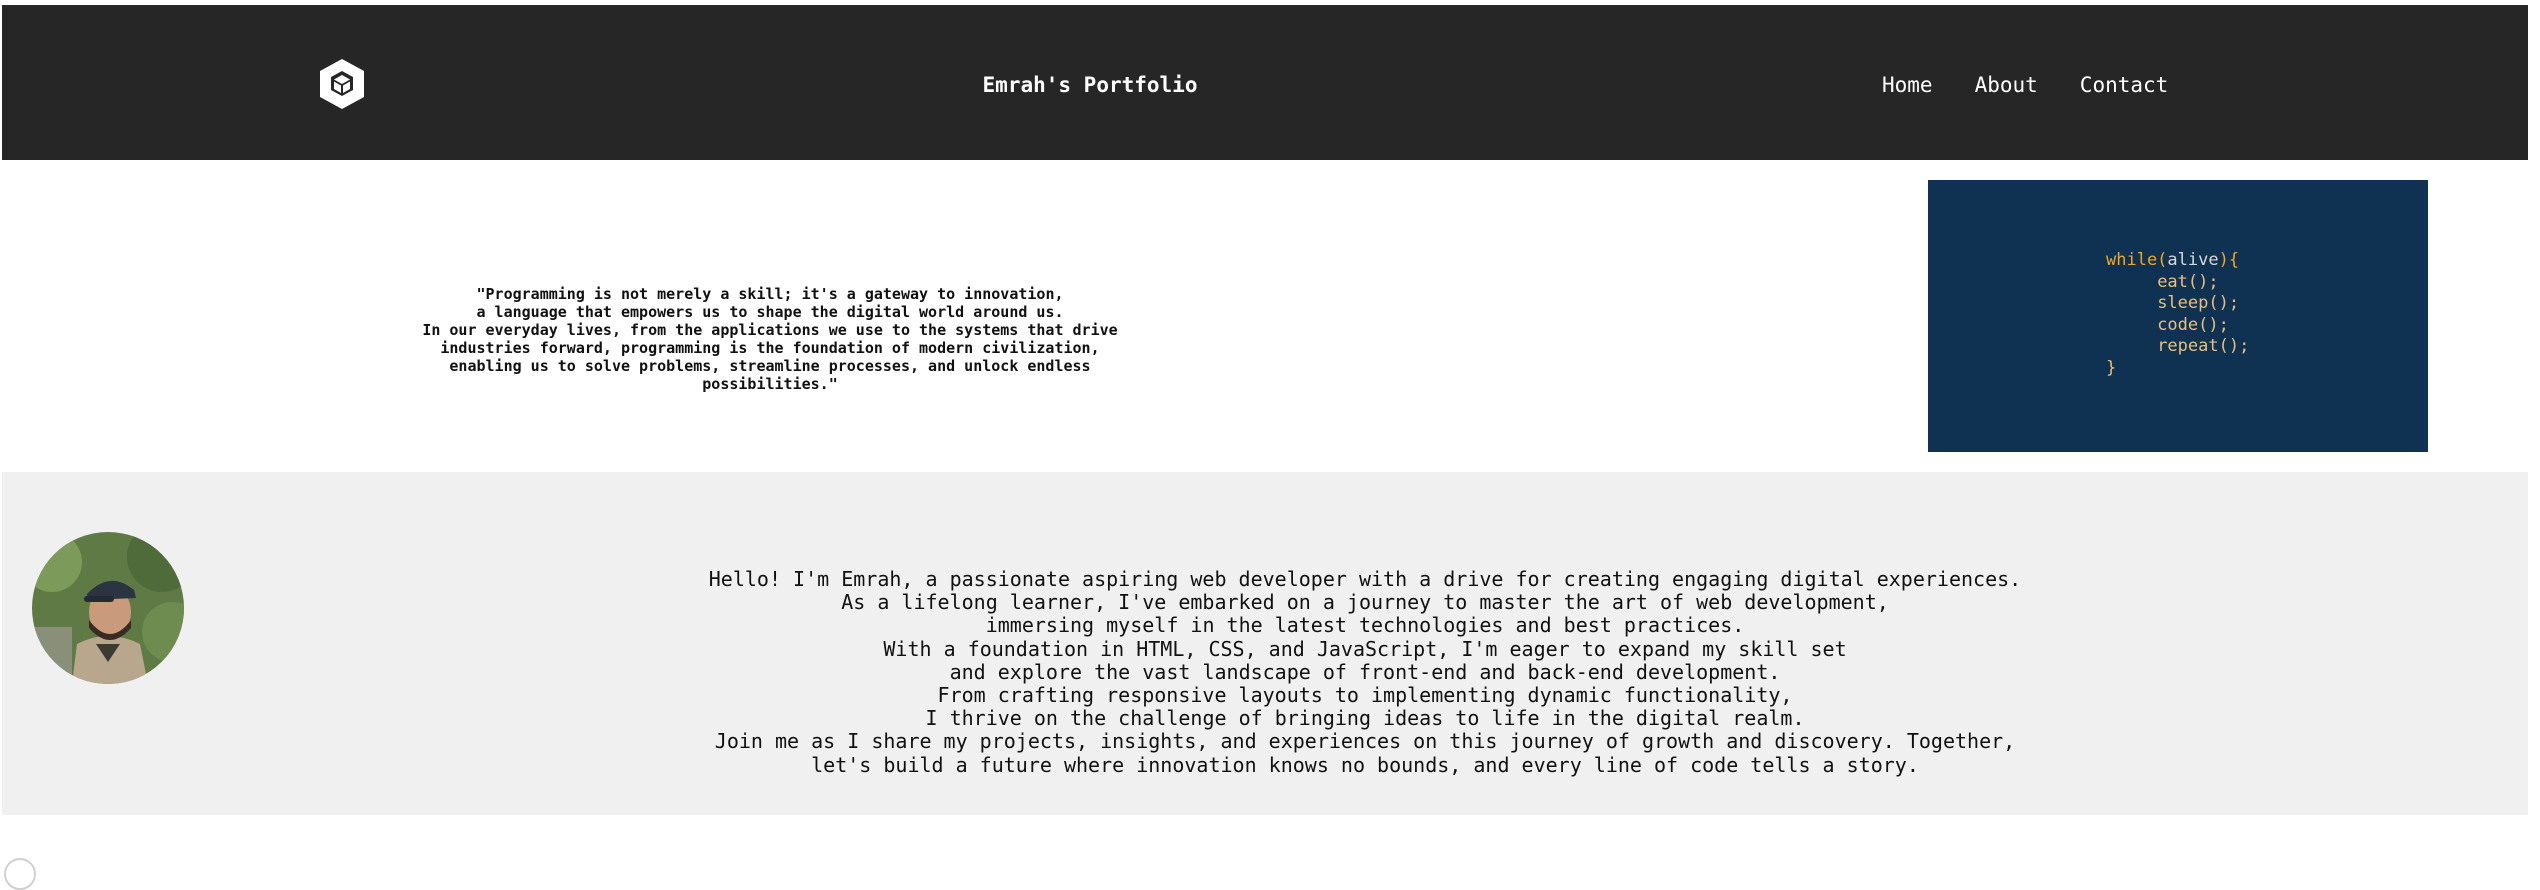 This screenshot has height=890, width=2540. Describe the element at coordinates (2188, 281) in the screenshot. I see `code-line-eat: eat();` at that location.